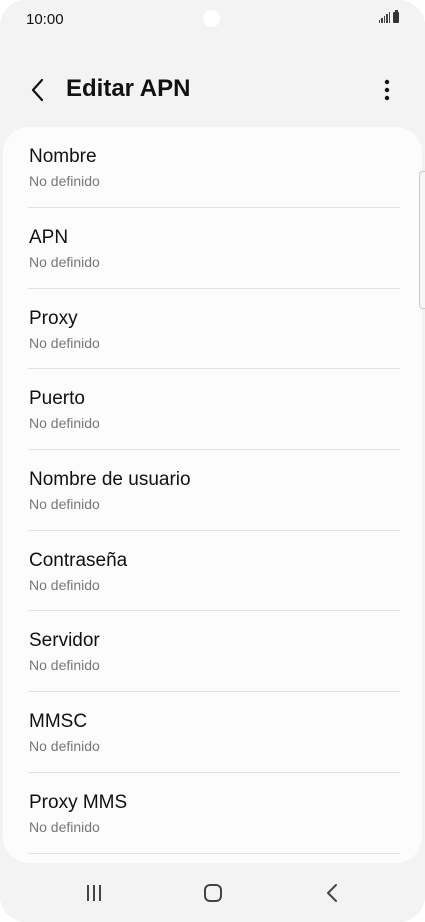 Image resolution: width=425 pixels, height=922 pixels. What do you see at coordinates (78, 560) in the screenshot?
I see `item-label: Contraseña` at bounding box center [78, 560].